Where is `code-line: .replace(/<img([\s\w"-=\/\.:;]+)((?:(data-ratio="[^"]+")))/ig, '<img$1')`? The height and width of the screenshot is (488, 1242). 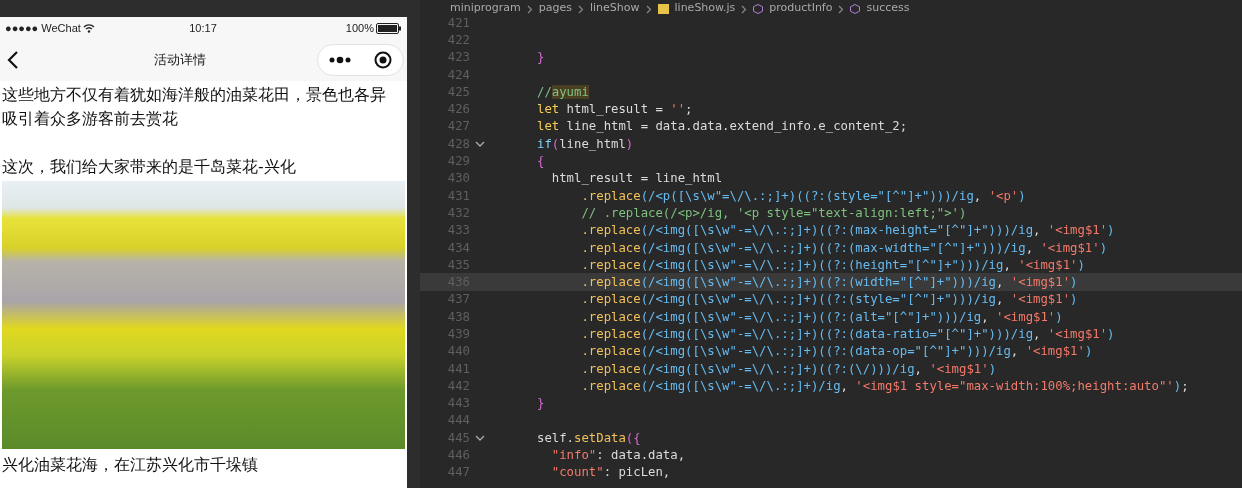
code-line: .replace(/<img([\s\w"-=\/\.:;]+)((?:(data-ratio="[^"]+")))/ig, '<img$1') is located at coordinates (847, 334).